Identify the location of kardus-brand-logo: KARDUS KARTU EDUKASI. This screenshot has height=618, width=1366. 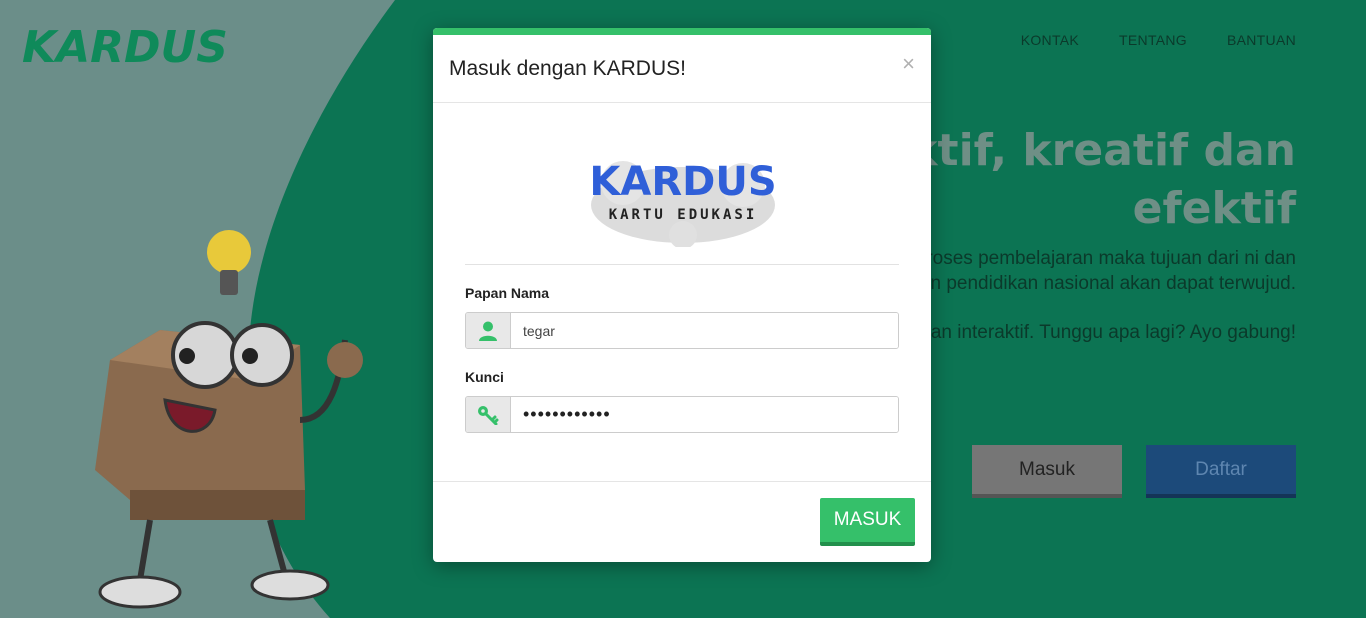
(683, 203).